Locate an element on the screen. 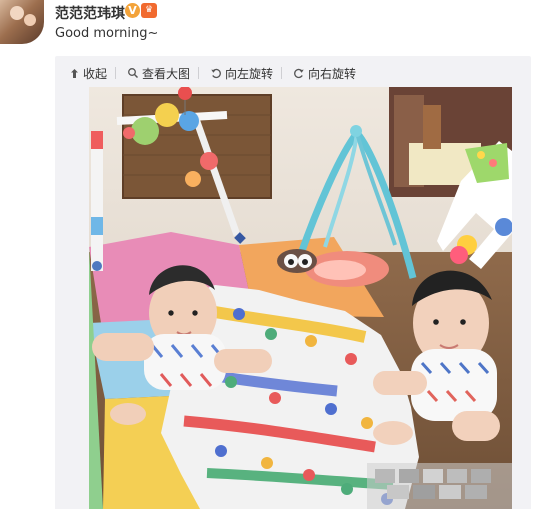  search-icon is located at coordinates (133, 73).